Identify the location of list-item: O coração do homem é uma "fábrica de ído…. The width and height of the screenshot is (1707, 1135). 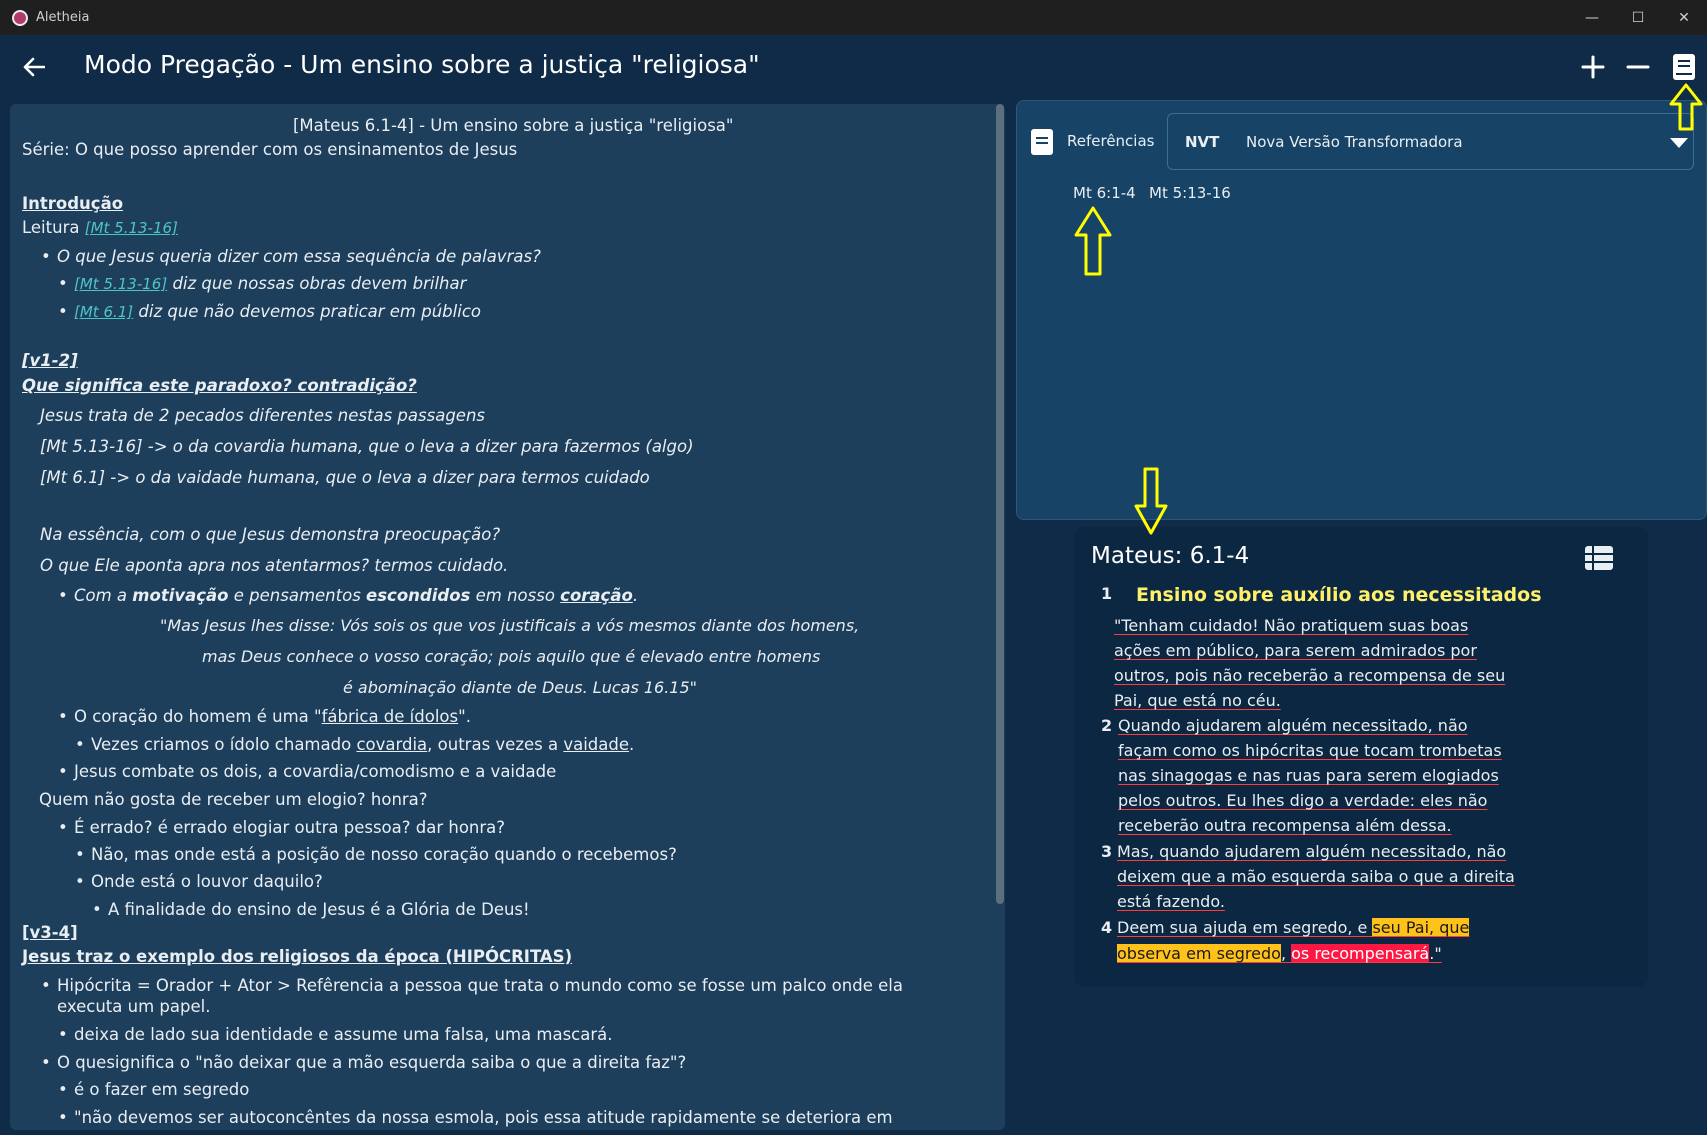
(264, 716).